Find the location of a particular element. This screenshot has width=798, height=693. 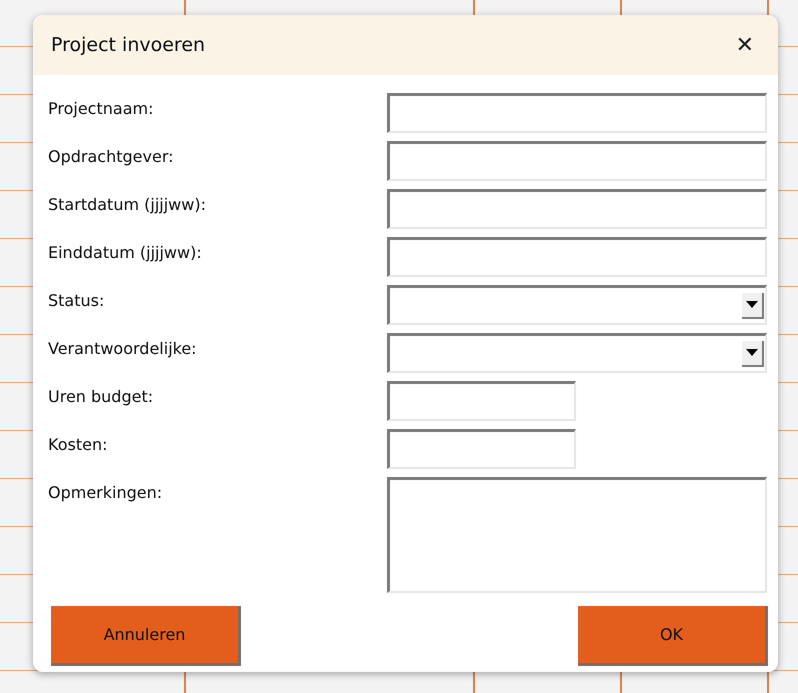

ok-button: OK is located at coordinates (673, 636).